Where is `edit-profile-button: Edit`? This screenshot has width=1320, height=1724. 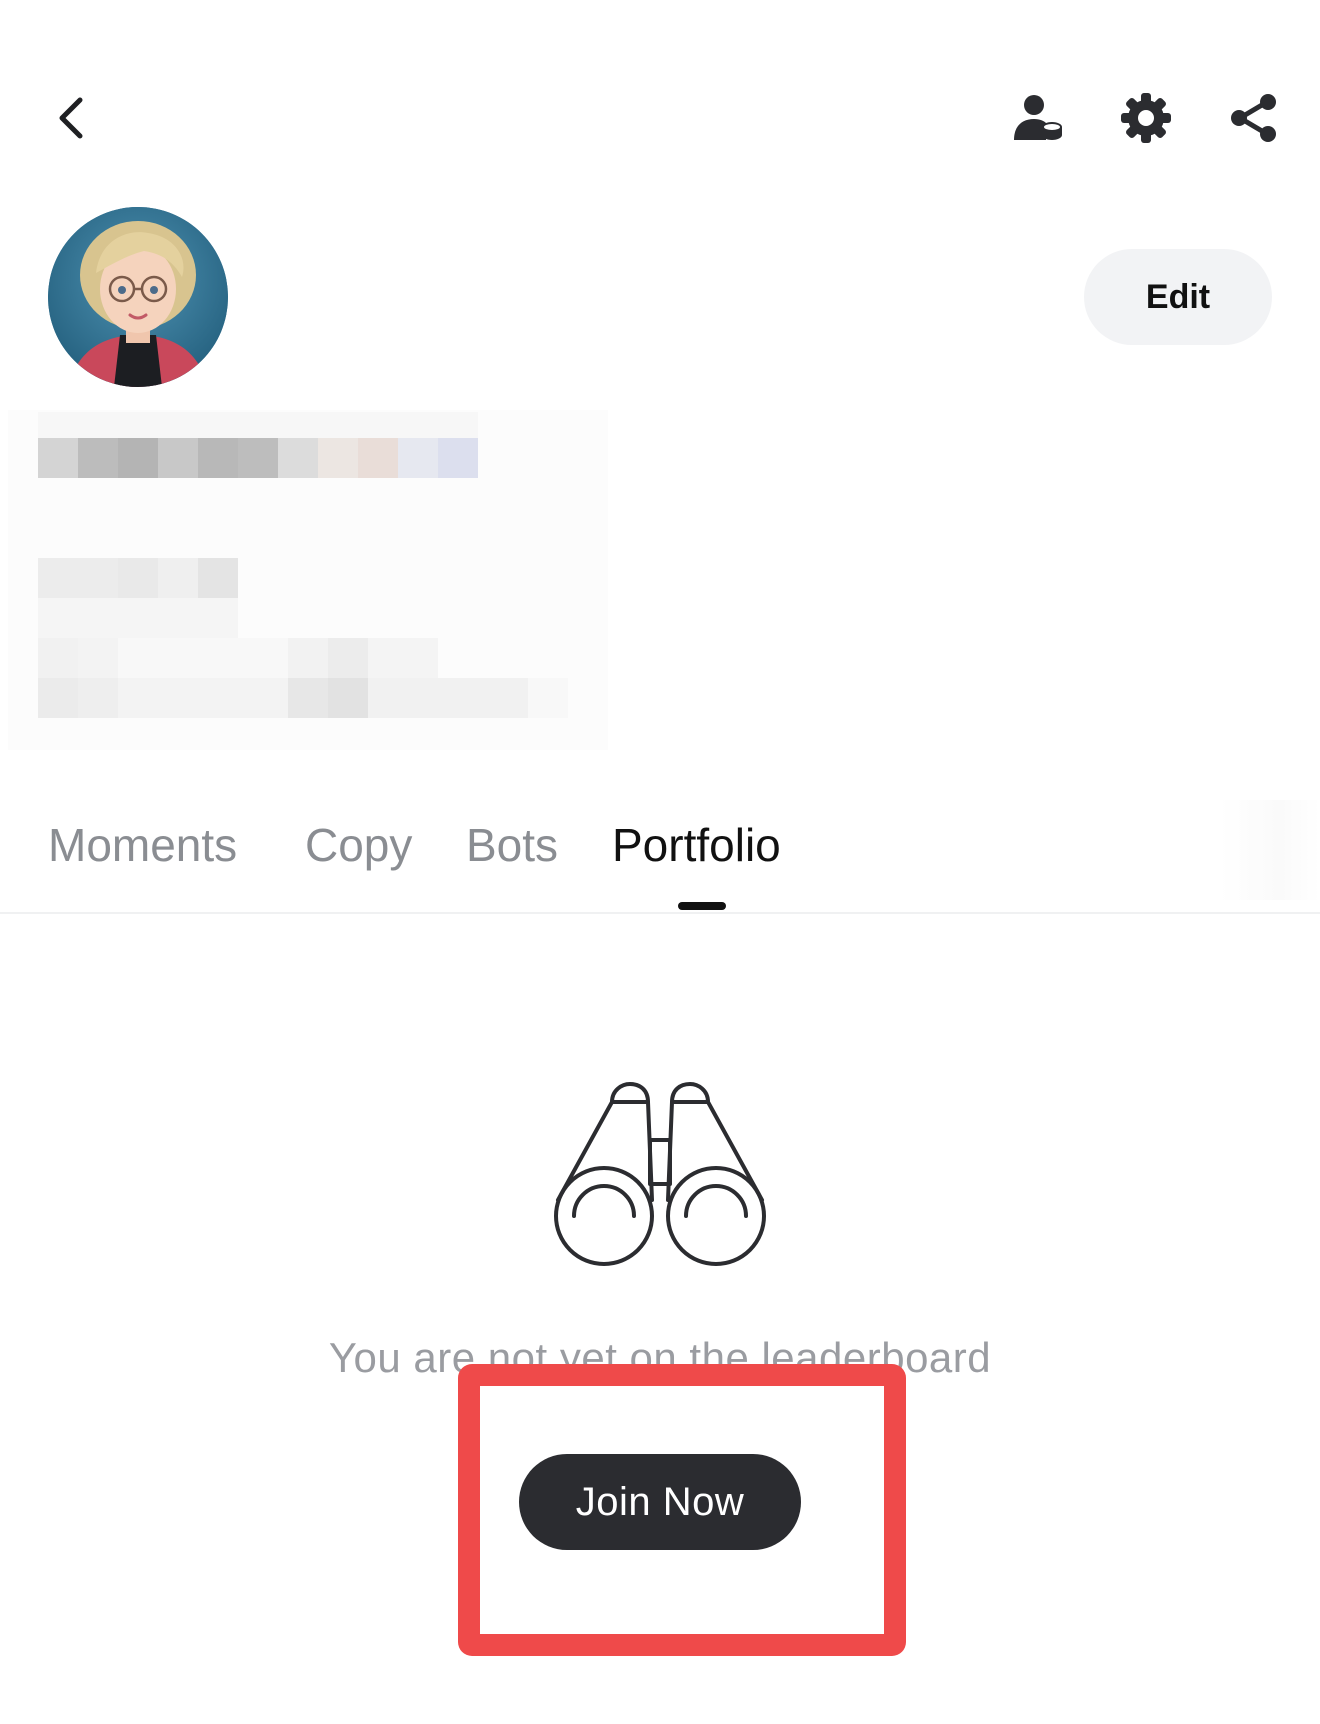
edit-profile-button: Edit is located at coordinates (1178, 297).